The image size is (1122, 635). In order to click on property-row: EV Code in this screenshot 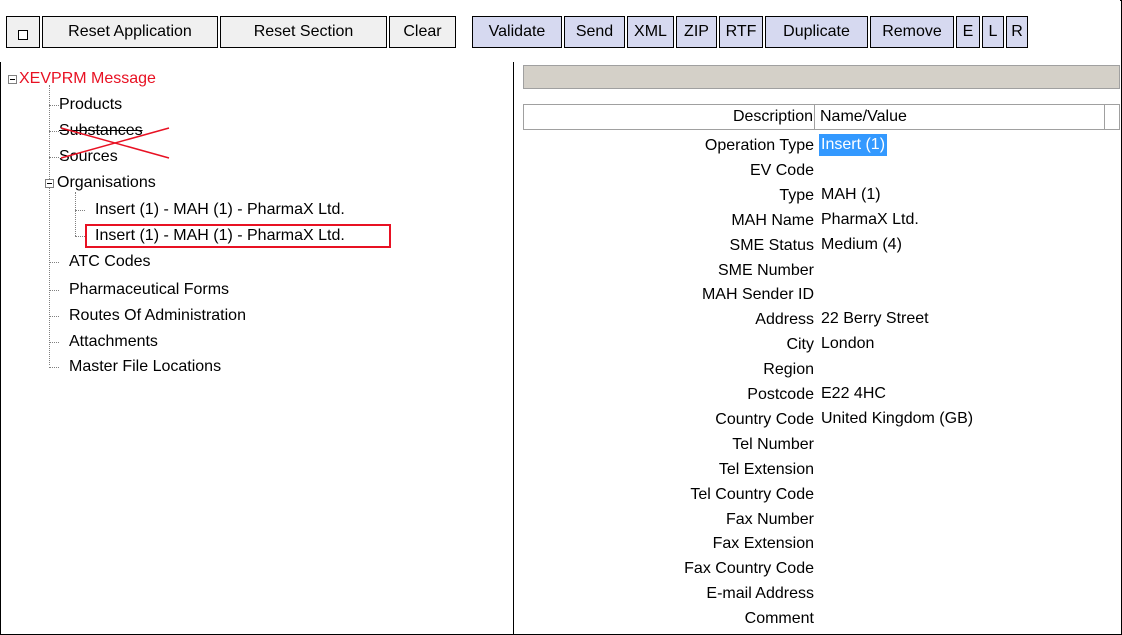, I will do `click(821, 171)`.